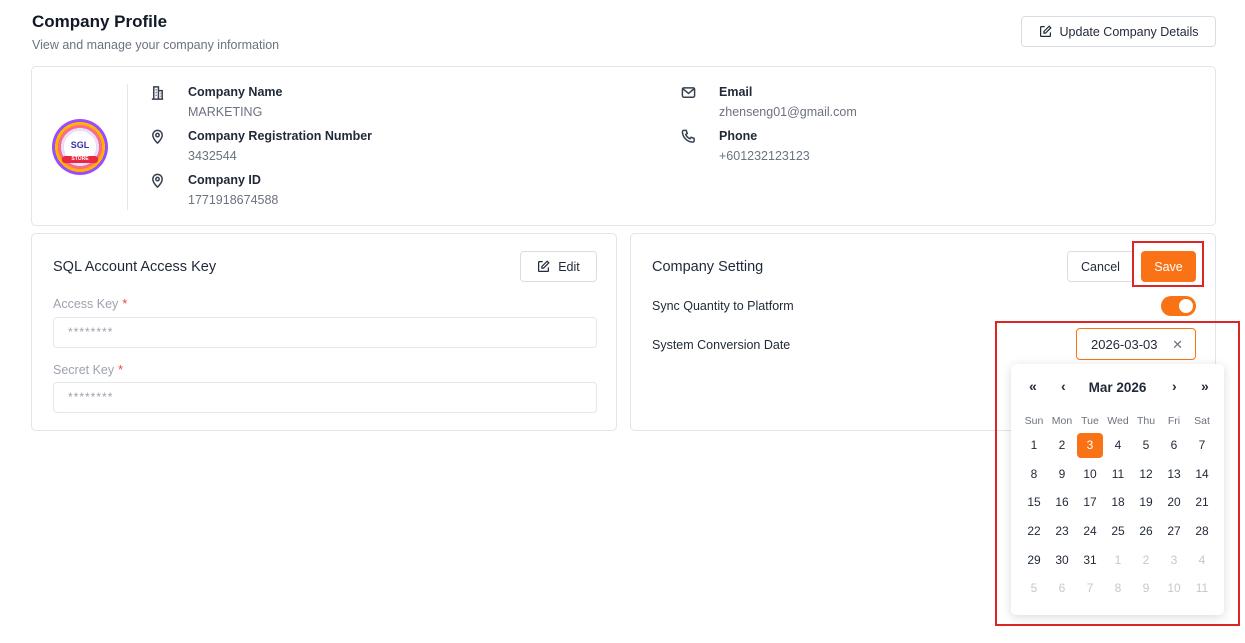 This screenshot has width=1245, height=643. I want to click on reg-number-value: 3432544, so click(212, 156).